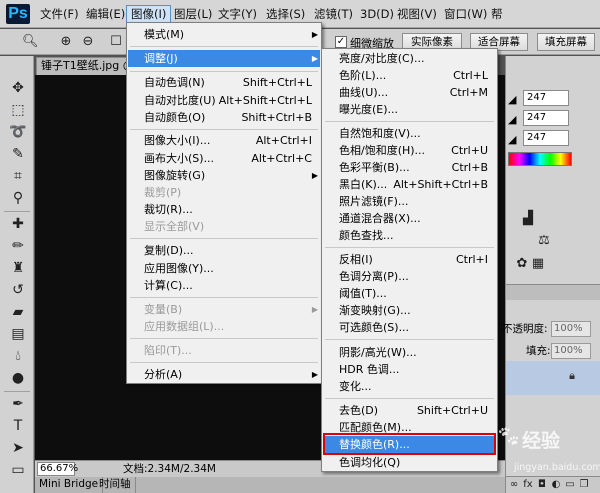  What do you see at coordinates (105, 14) in the screenshot?
I see `menu-edit: 编辑(E)` at bounding box center [105, 14].